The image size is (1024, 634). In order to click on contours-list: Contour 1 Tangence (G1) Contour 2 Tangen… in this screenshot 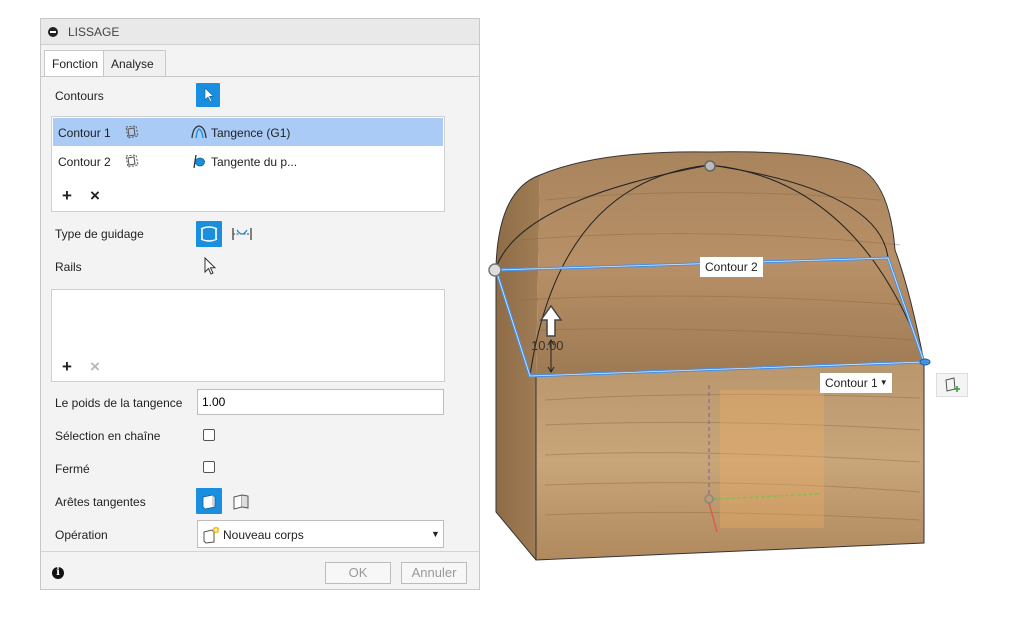, I will do `click(248, 164)`.